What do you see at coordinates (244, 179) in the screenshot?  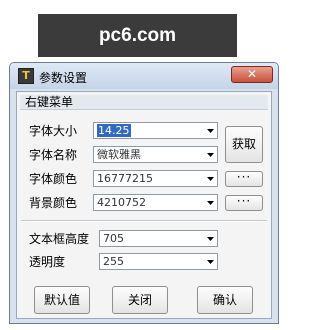 I see `font-color-picker-button: ···` at bounding box center [244, 179].